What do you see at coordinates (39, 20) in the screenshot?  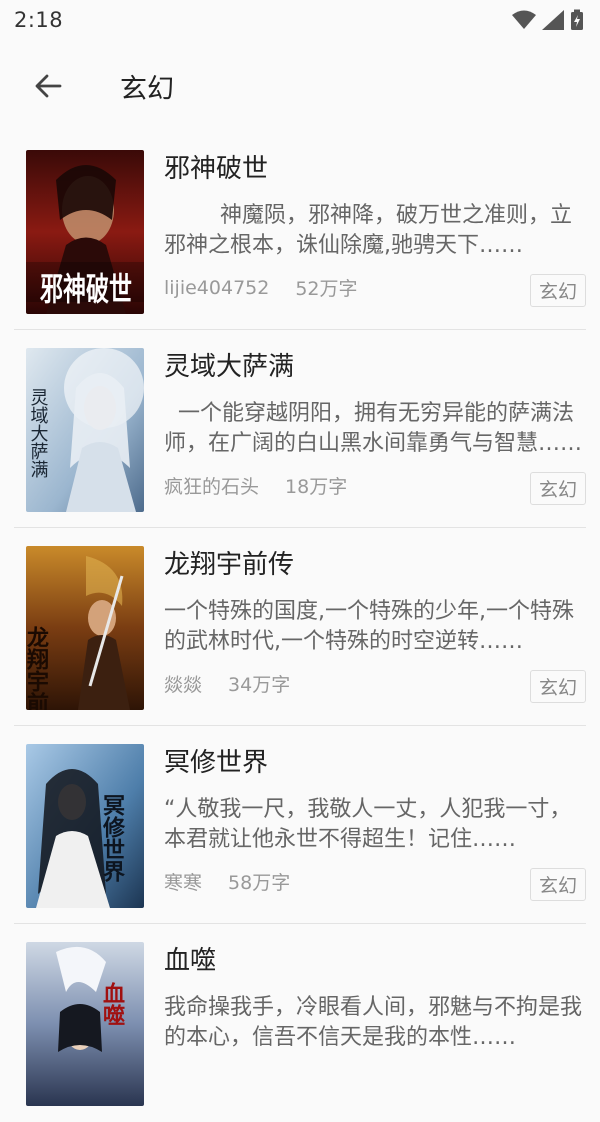 I see `status-time: 2:18` at bounding box center [39, 20].